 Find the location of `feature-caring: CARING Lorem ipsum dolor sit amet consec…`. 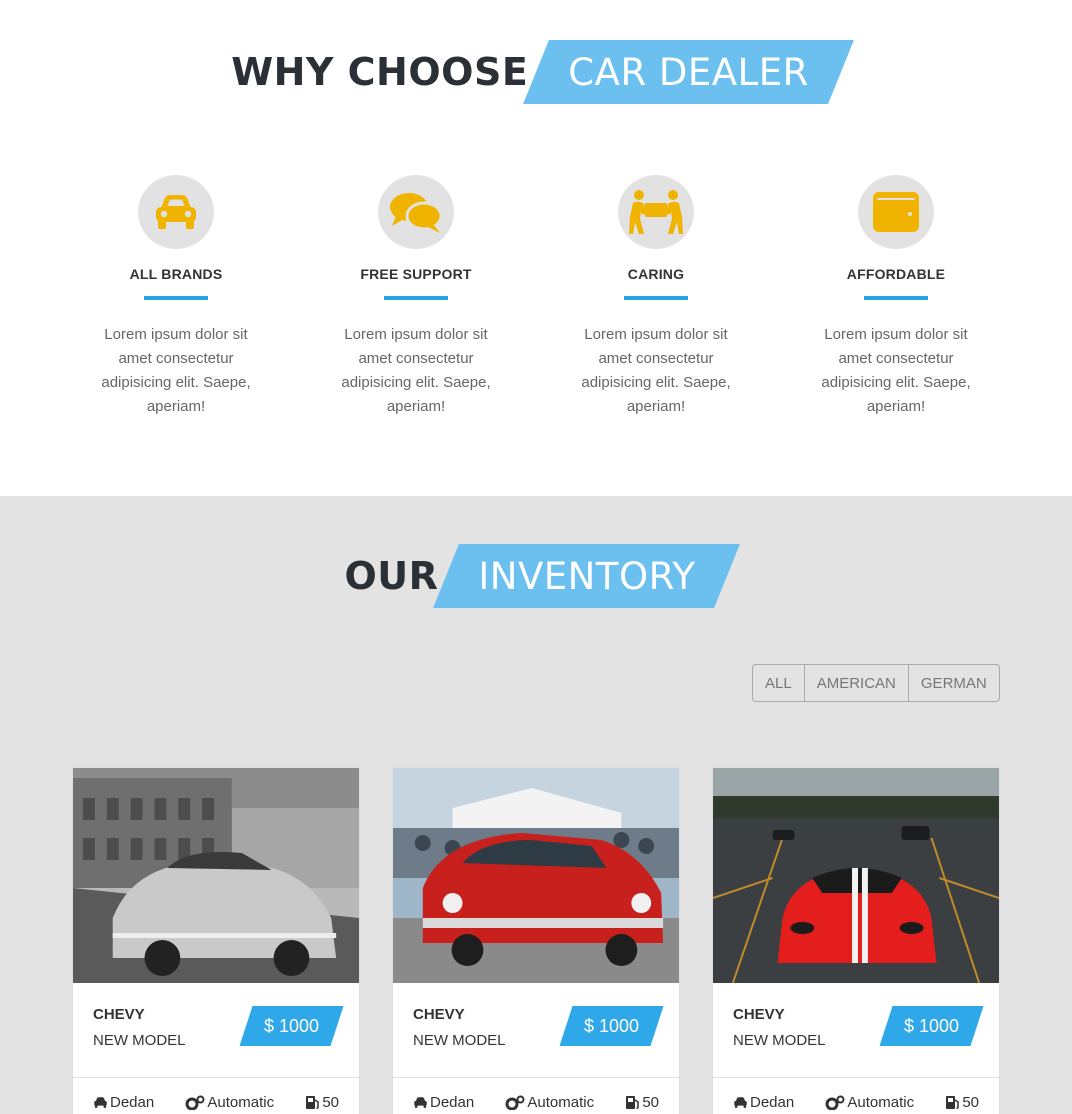

feature-caring: CARING Lorem ipsum dolor sit amet consec… is located at coordinates (656, 297).